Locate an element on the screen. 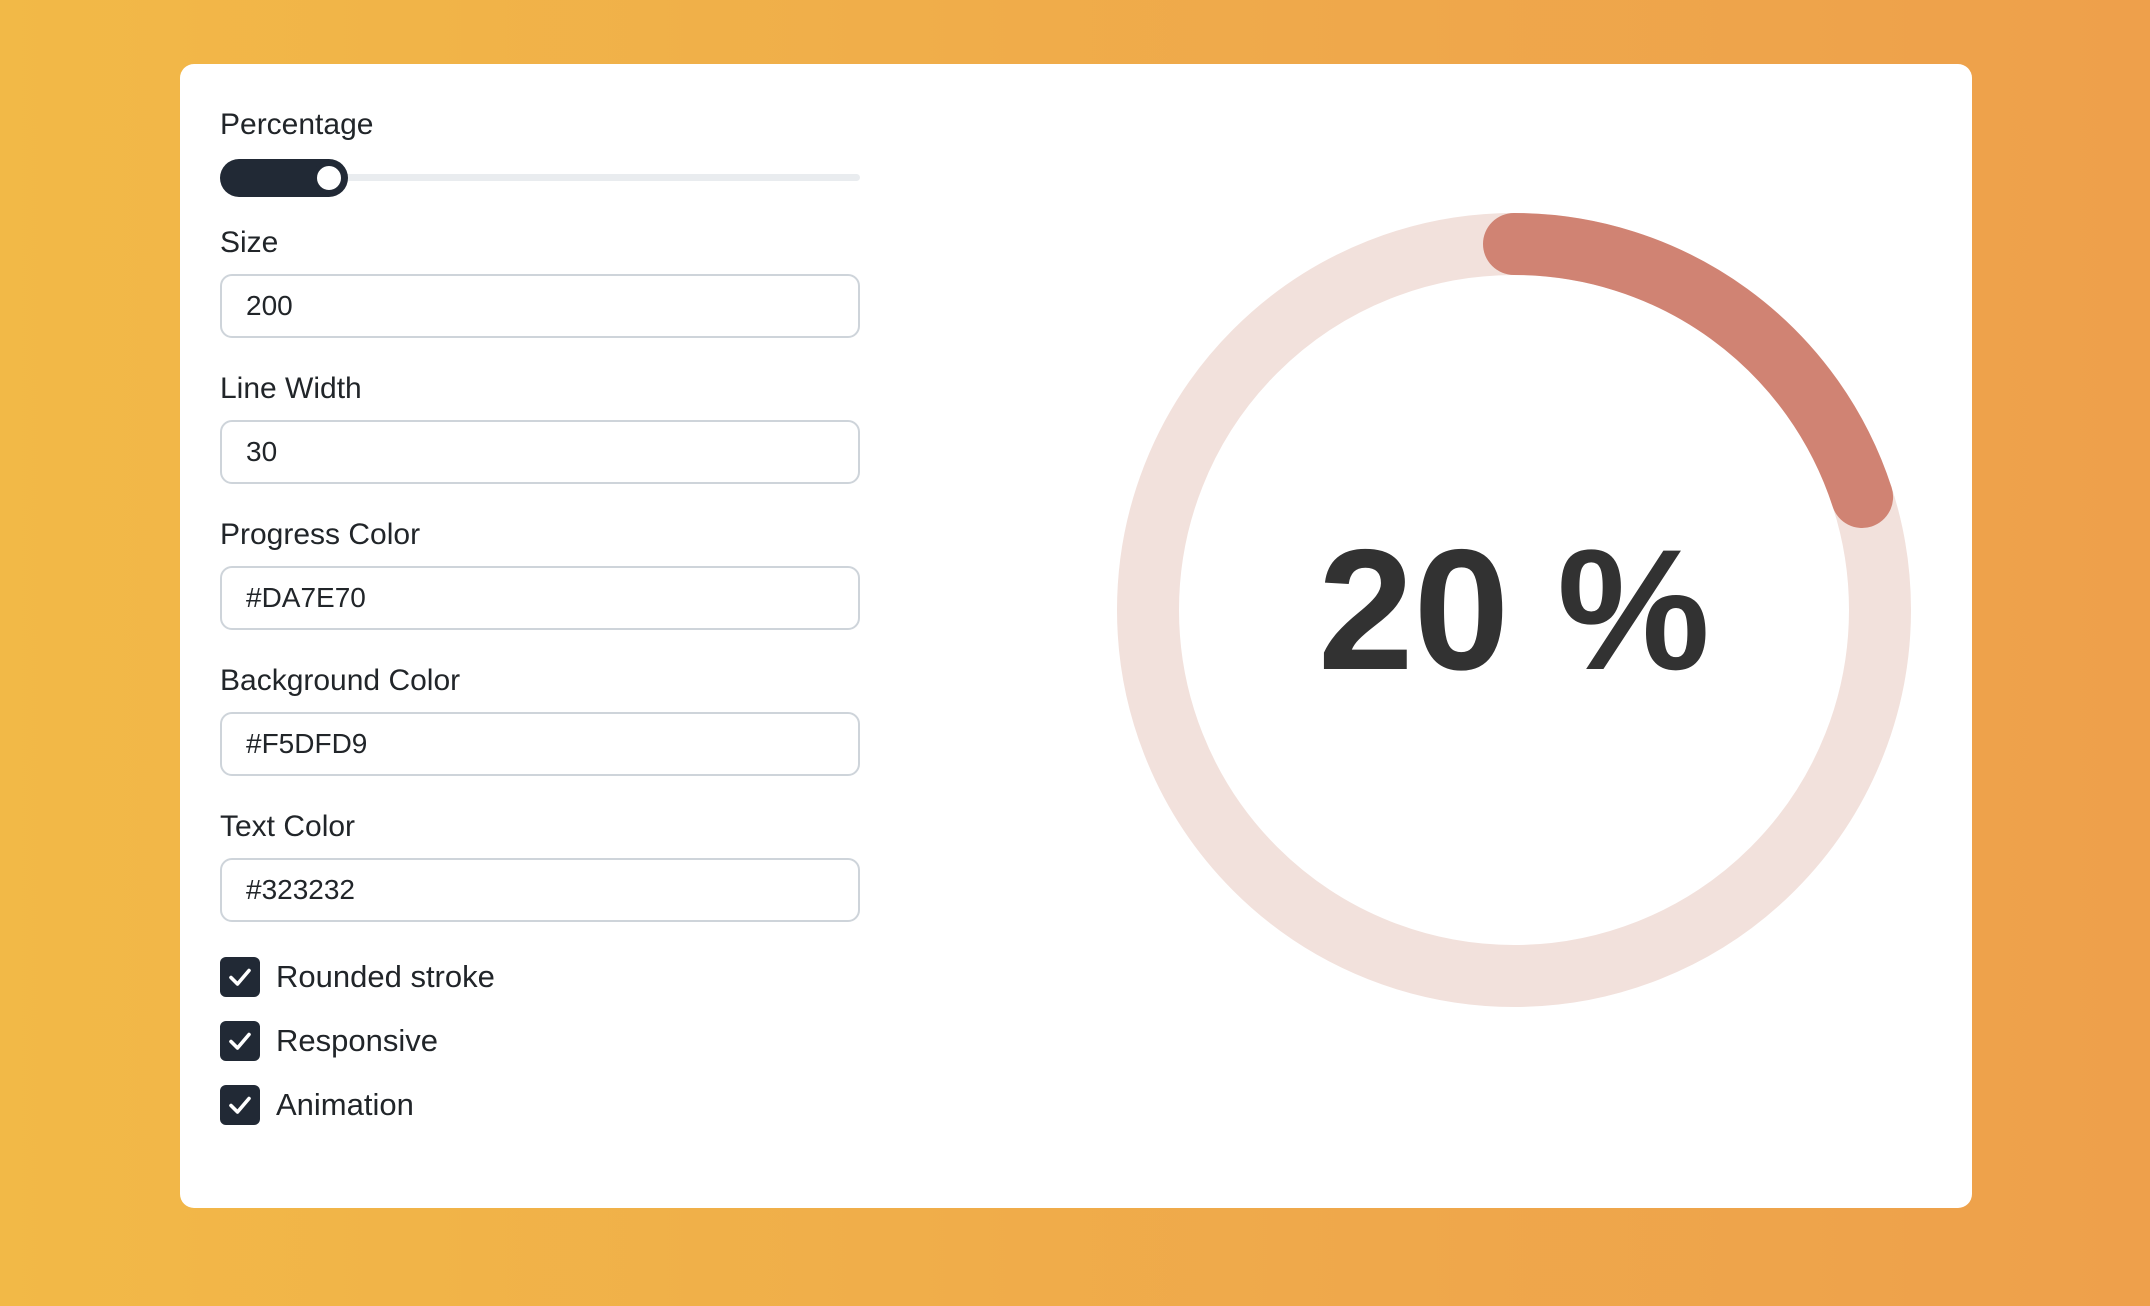 The height and width of the screenshot is (1306, 2150). text-color-input is located at coordinates (540, 890).